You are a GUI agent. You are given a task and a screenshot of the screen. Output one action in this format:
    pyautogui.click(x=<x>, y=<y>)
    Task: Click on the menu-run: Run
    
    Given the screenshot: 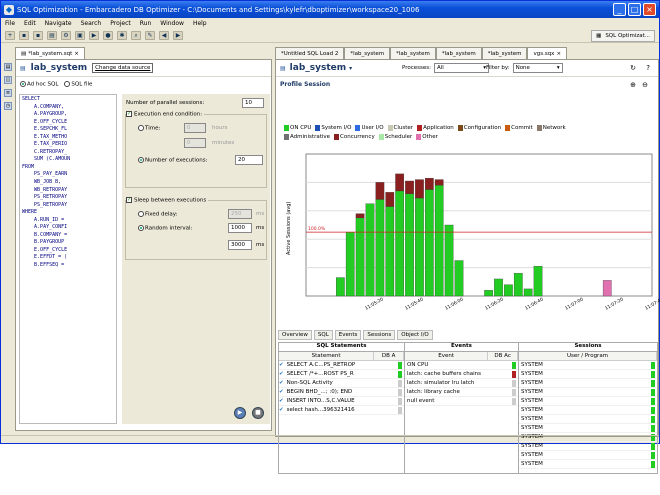 What is the action you would take?
    pyautogui.click(x=146, y=23)
    